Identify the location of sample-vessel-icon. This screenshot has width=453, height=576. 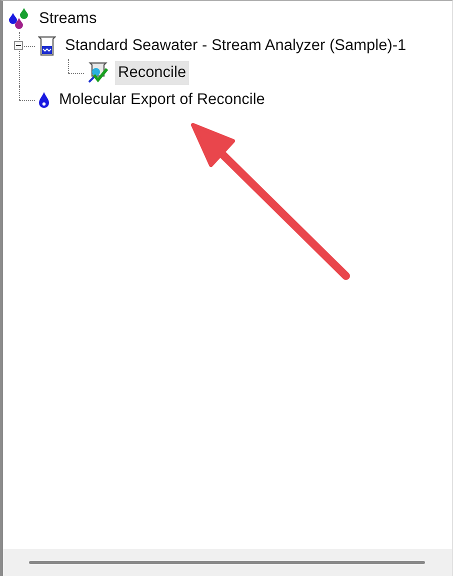
(47, 46).